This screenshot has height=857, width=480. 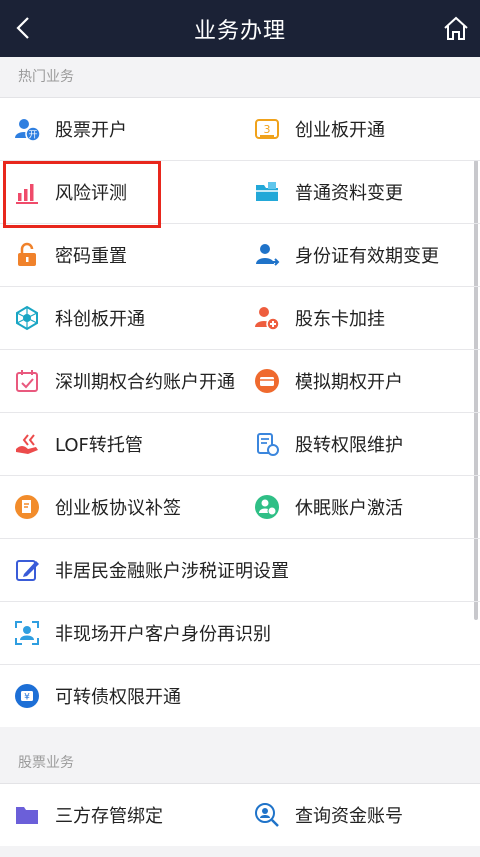 I want to click on item-password-reset: 密码重置, so click(x=120, y=255).